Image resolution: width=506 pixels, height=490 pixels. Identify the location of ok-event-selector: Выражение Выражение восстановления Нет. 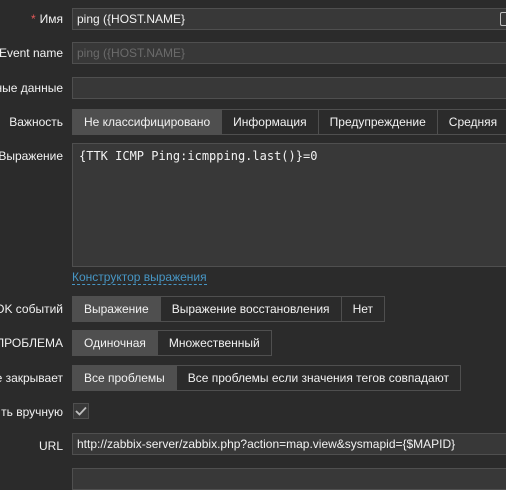
(228, 309).